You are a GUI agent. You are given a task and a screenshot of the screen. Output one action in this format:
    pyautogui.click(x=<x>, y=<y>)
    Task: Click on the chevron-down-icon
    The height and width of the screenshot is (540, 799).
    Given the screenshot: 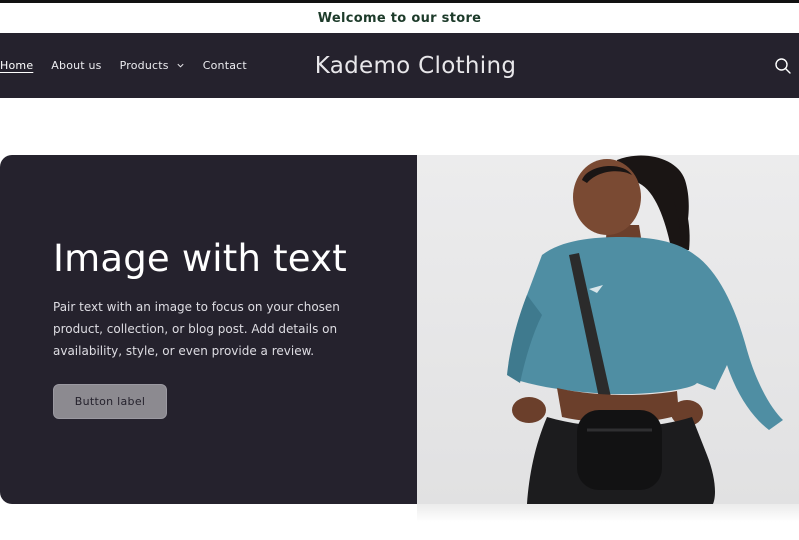 What is the action you would take?
    pyautogui.click(x=180, y=65)
    